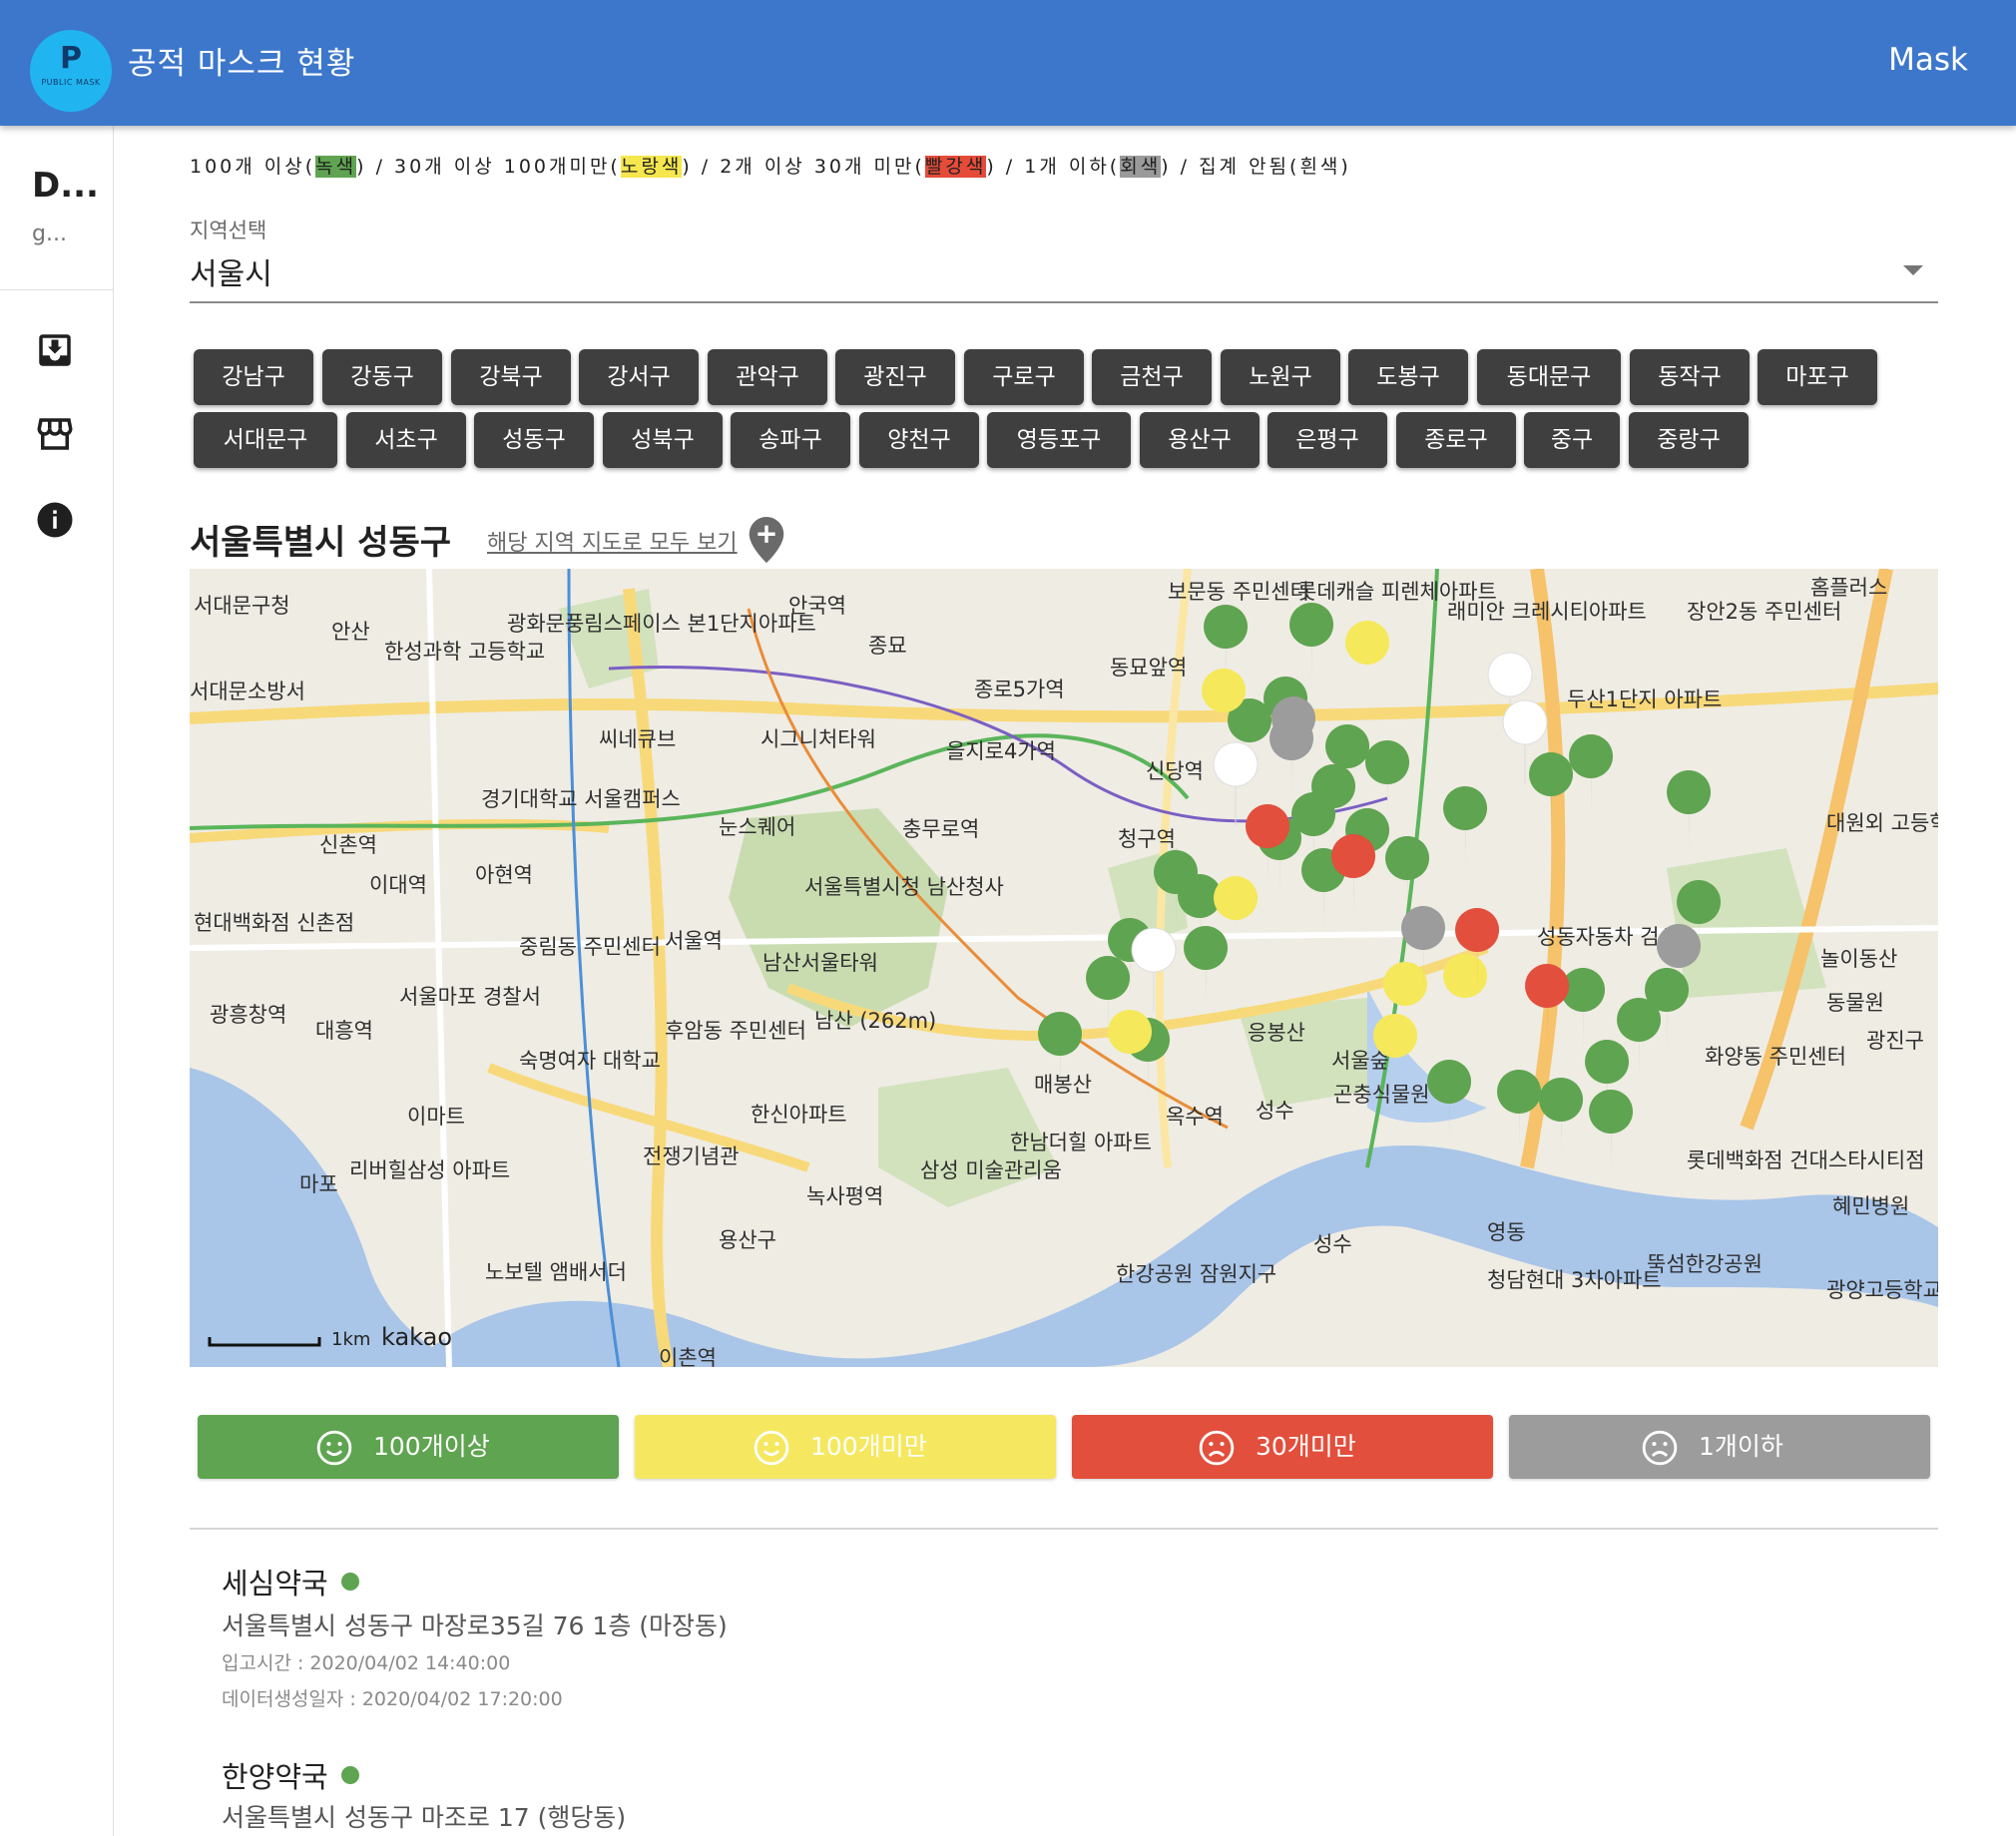 The image size is (2016, 1836). Describe the element at coordinates (1549, 377) in the screenshot. I see `district-button: 동대문구` at that location.